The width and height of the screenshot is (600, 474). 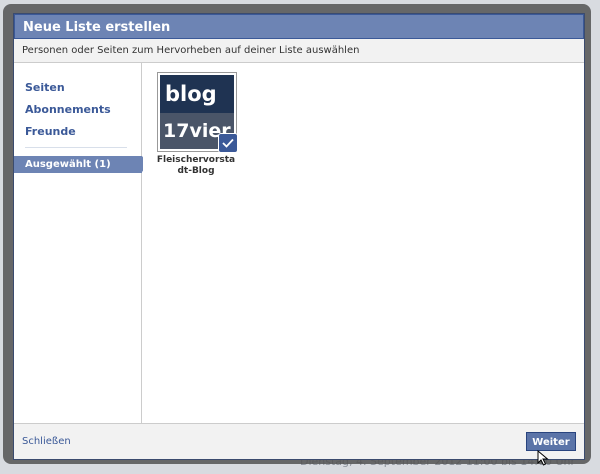 I want to click on dialog-footer: Schließen Weiter, so click(x=299, y=441).